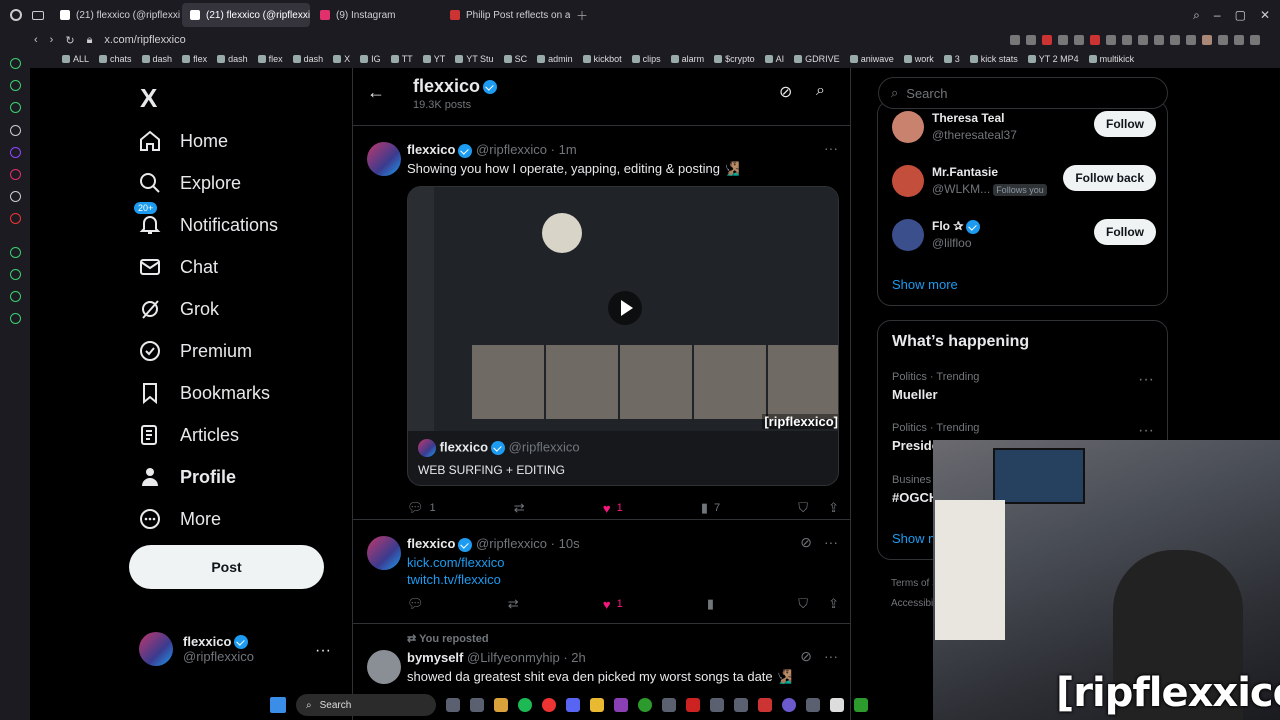 The width and height of the screenshot is (1280, 720). What do you see at coordinates (645, 705) in the screenshot?
I see `xbox-icon` at bounding box center [645, 705].